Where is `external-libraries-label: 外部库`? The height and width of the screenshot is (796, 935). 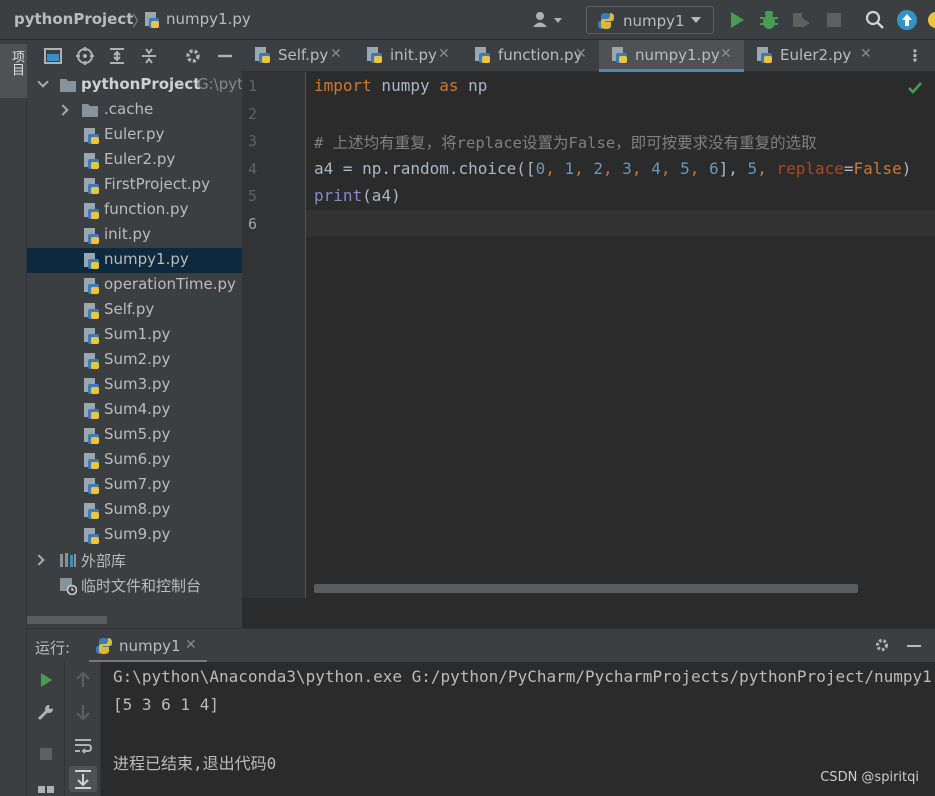 external-libraries-label: 外部库 is located at coordinates (104, 561).